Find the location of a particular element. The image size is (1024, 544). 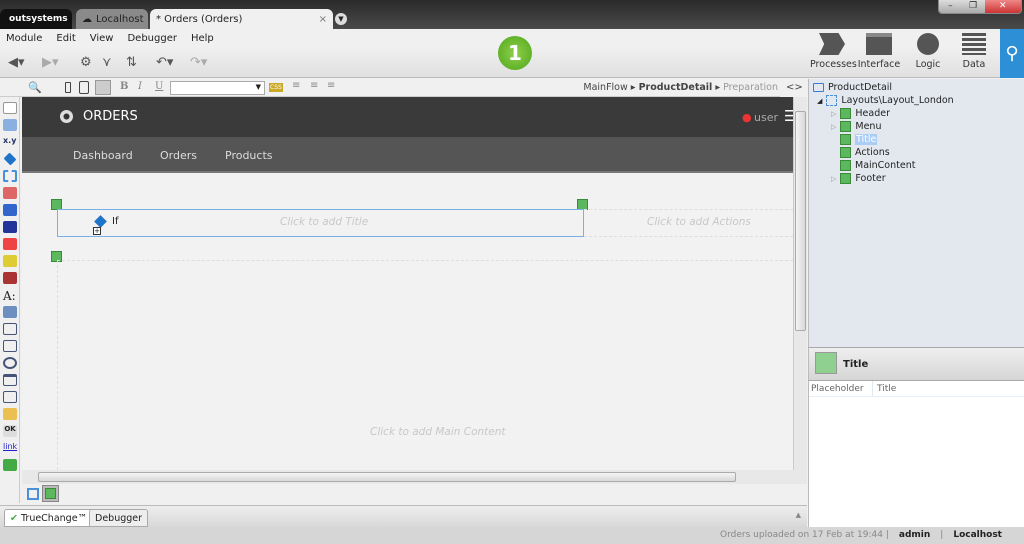

nav-orders: Orders is located at coordinates (178, 155).